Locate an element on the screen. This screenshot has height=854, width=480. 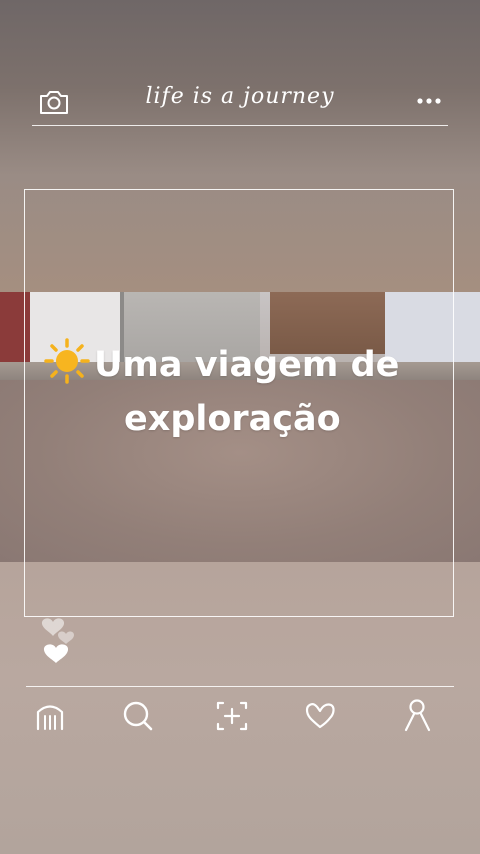
header-title: life is a journey is located at coordinates (240, 96).